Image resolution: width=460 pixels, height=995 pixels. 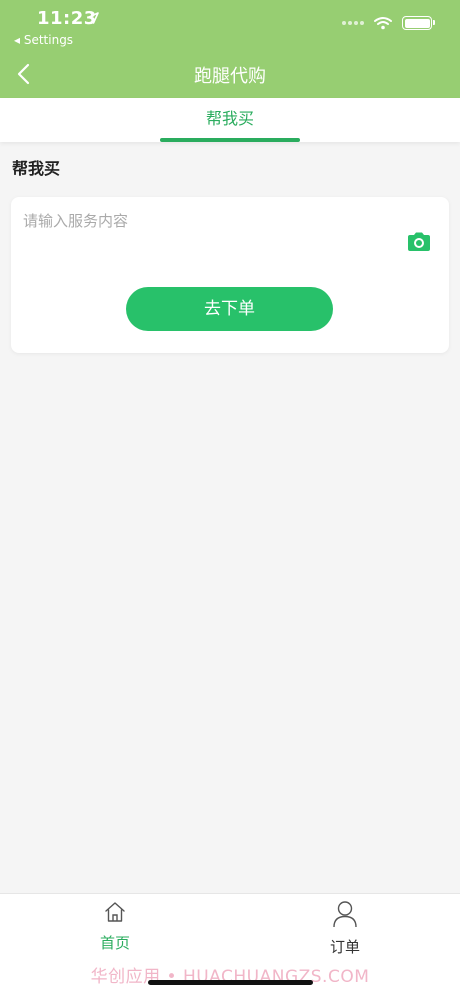 I want to click on status-indicators, so click(x=388, y=23).